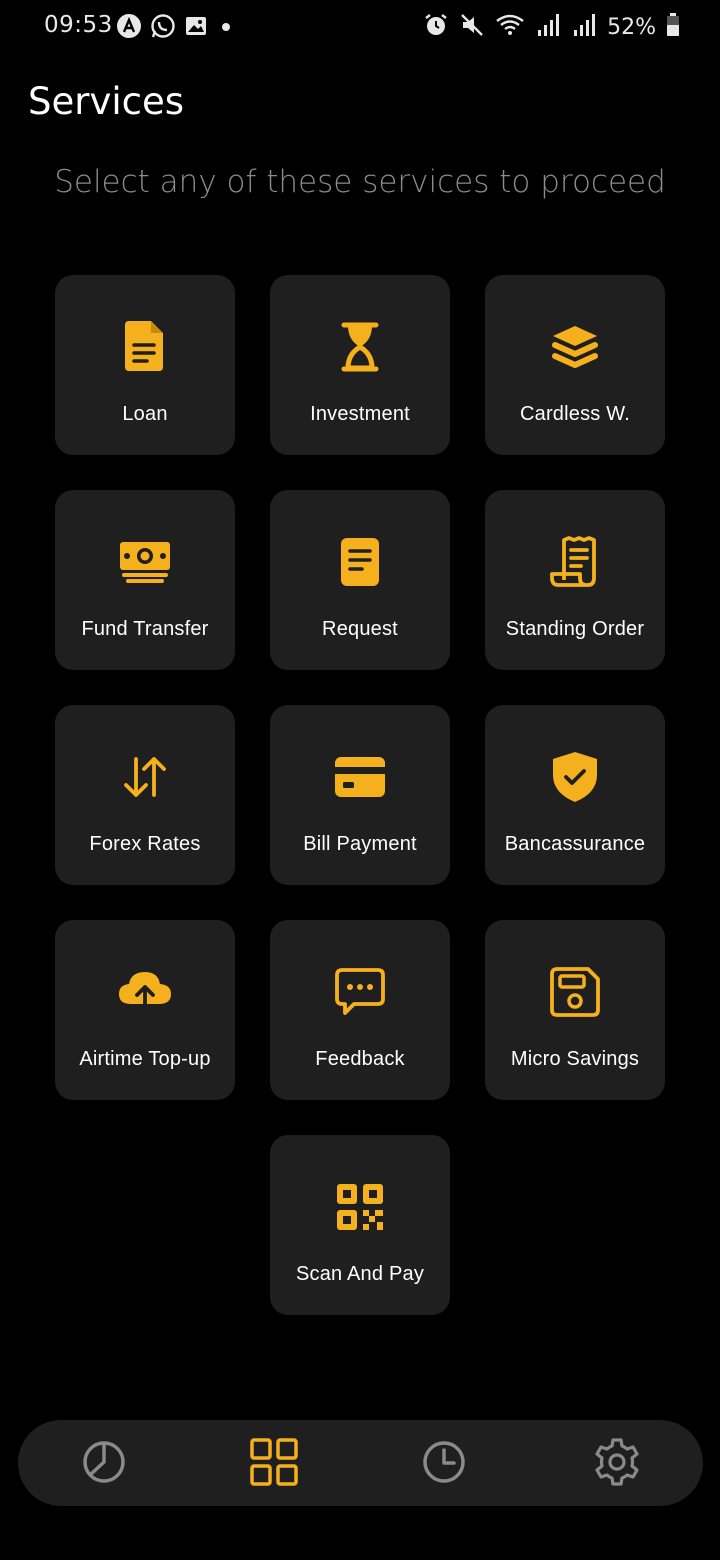 The height and width of the screenshot is (1560, 720). I want to click on service-tile-investment: Investment, so click(360, 365).